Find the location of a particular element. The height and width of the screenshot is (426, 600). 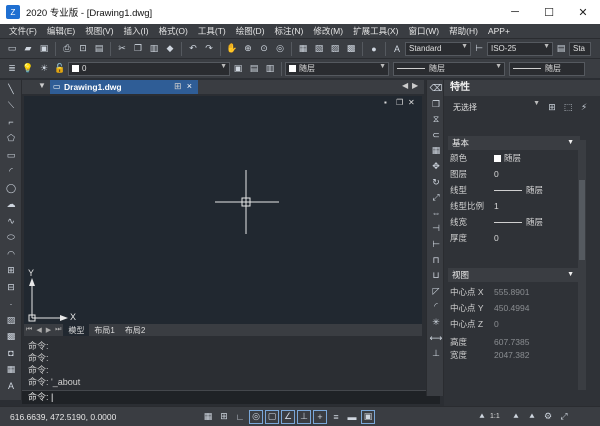

save-icon: ▣ is located at coordinates (44, 49).